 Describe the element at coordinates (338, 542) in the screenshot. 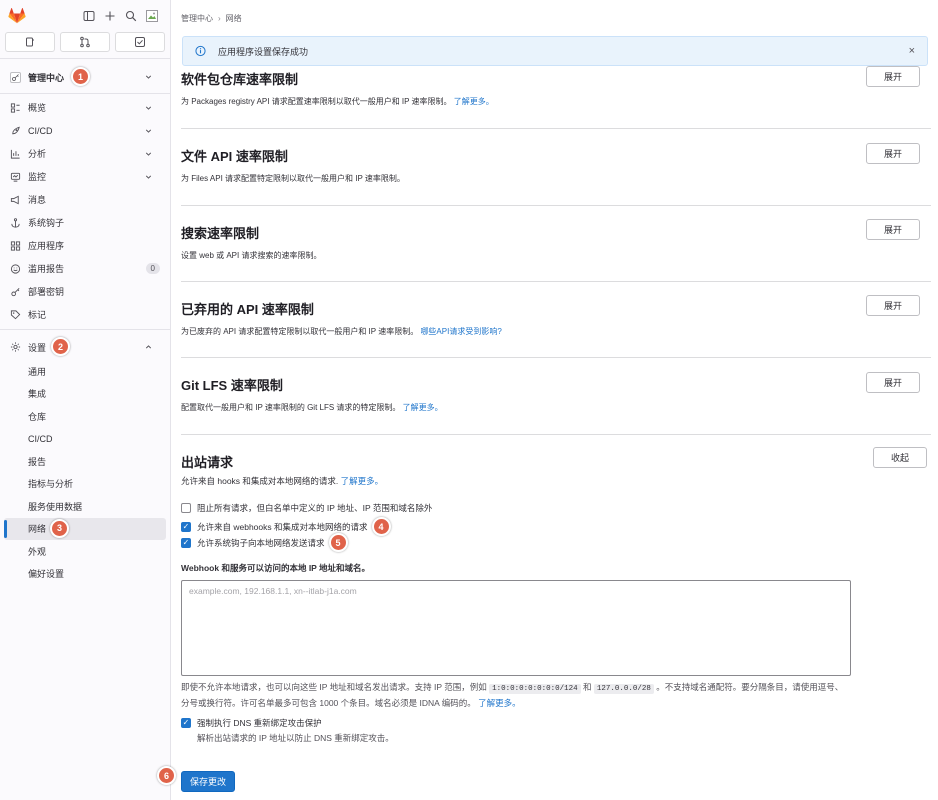

I see `step-marker-5: 5` at that location.